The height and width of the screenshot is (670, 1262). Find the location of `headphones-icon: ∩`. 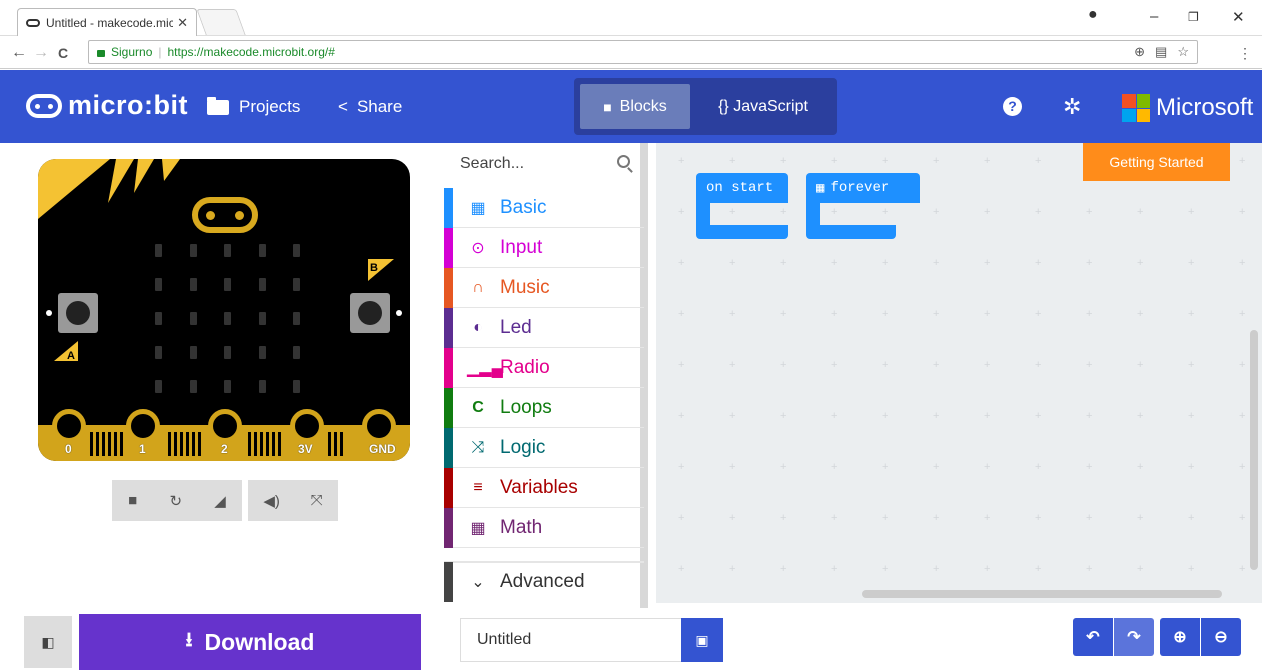

headphones-icon: ∩ is located at coordinates (478, 287).